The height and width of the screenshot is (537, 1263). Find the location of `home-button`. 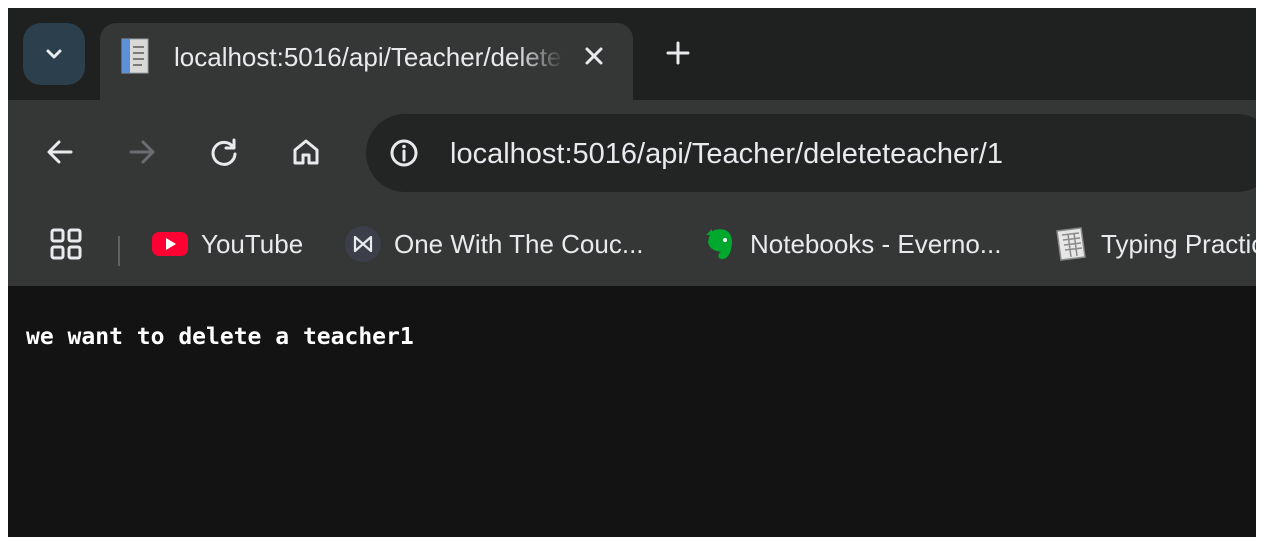

home-button is located at coordinates (306, 152).